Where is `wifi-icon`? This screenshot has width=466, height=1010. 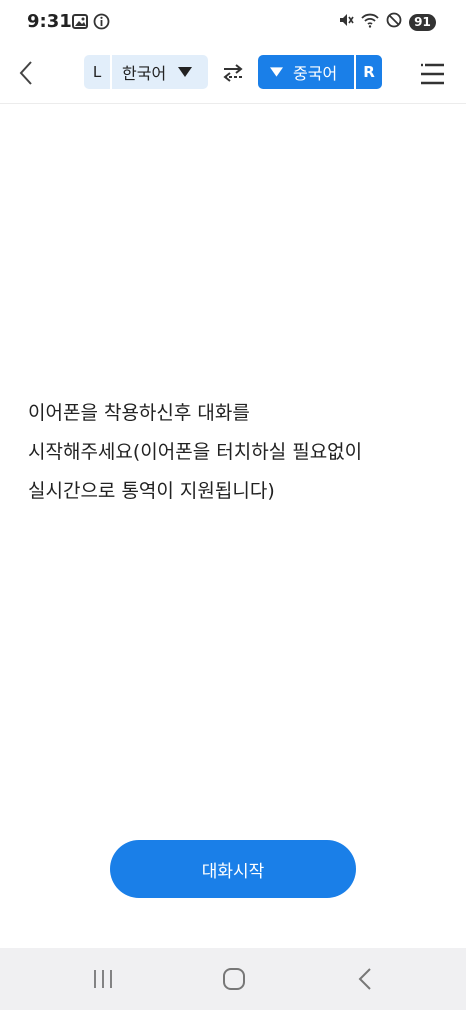
wifi-icon is located at coordinates (370, 22).